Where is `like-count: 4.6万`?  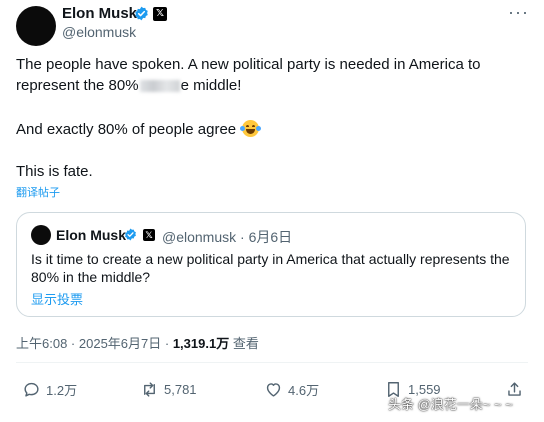 like-count: 4.6万 is located at coordinates (304, 390).